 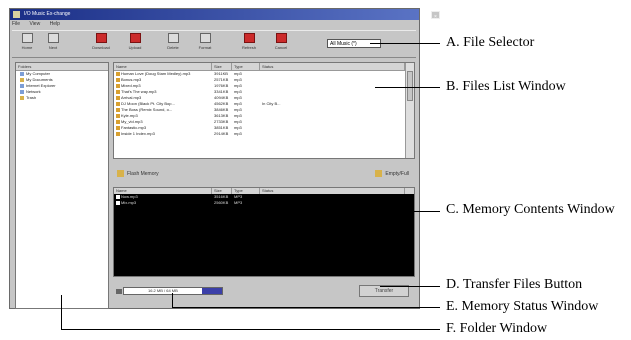 What do you see at coordinates (173, 38) in the screenshot?
I see `delete-icon` at bounding box center [173, 38].